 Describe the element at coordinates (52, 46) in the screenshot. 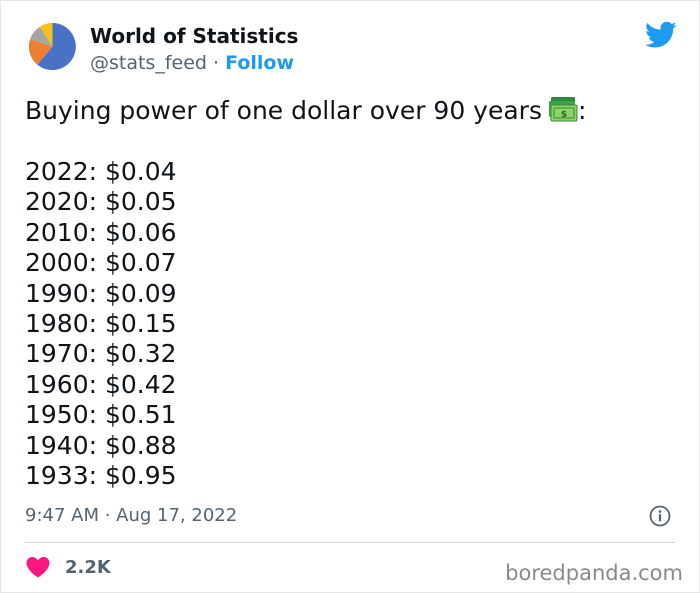

I see `avatar` at that location.